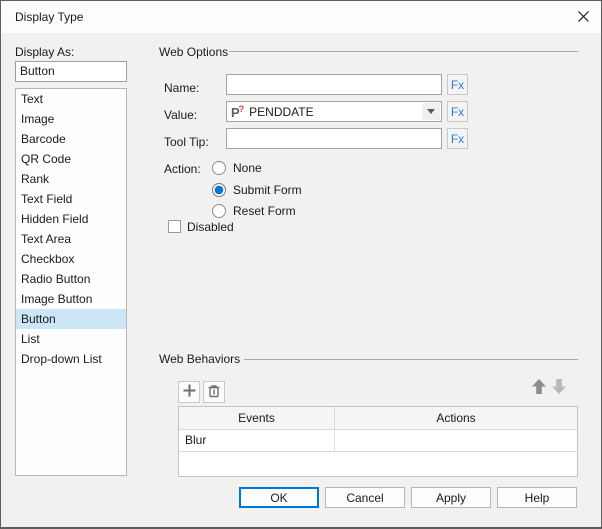  What do you see at coordinates (71, 299) in the screenshot?
I see `display-as-option: Image Button` at bounding box center [71, 299].